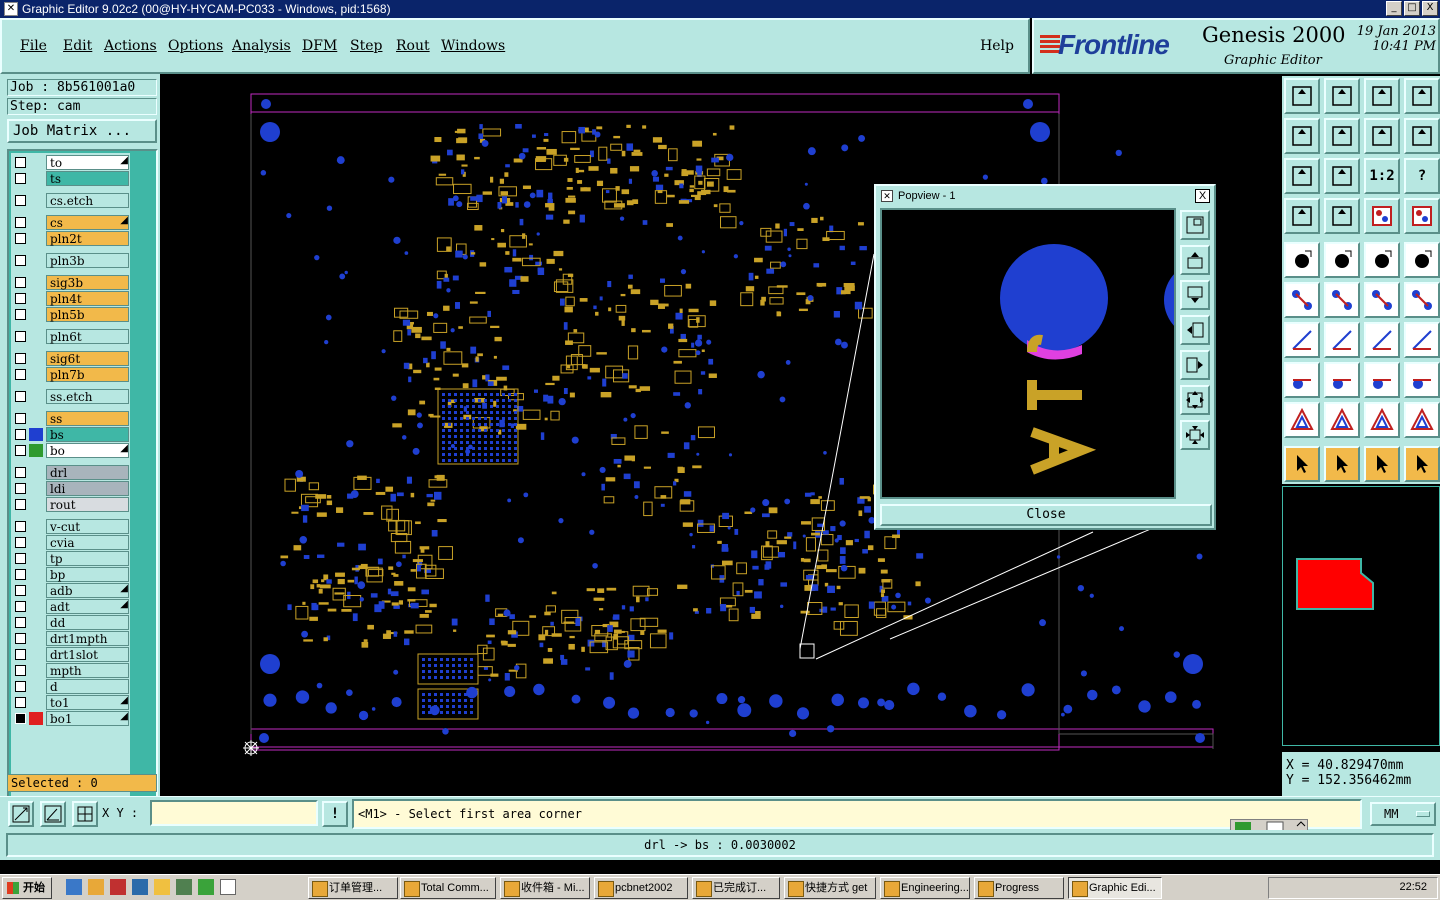 This screenshot has height=900, width=1440. Describe the element at coordinates (87, 686) in the screenshot. I see `layer-name: d` at that location.